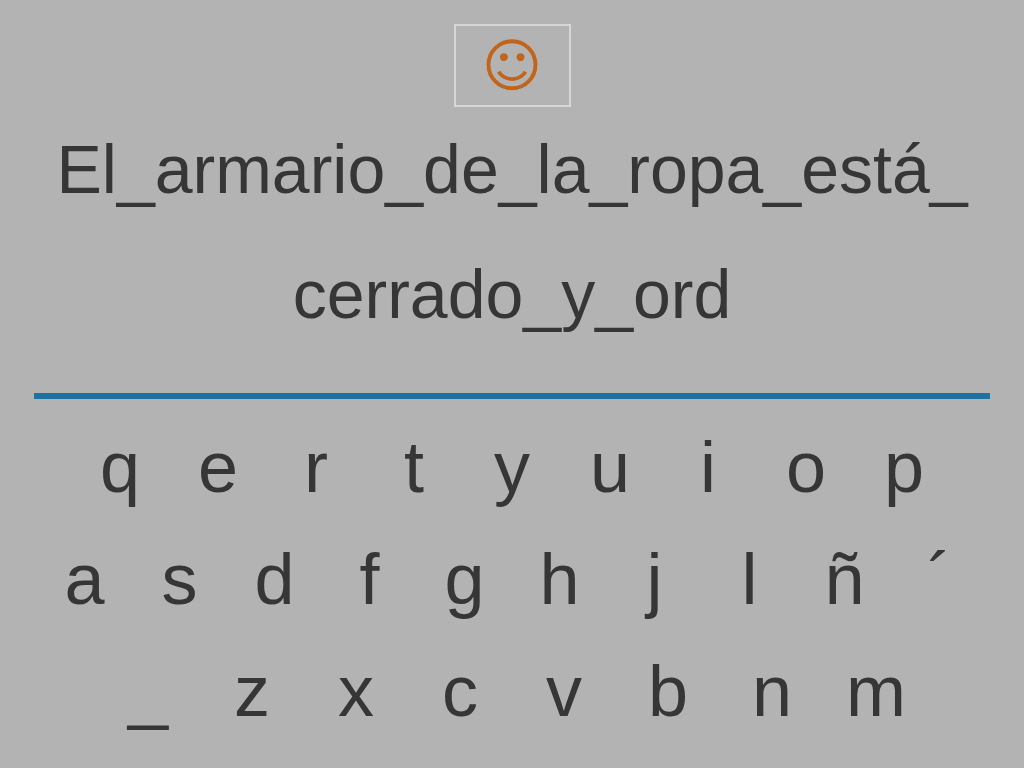 The image size is (1024, 768). Describe the element at coordinates (844, 579) in the screenshot. I see `letter-key: ñ` at that location.